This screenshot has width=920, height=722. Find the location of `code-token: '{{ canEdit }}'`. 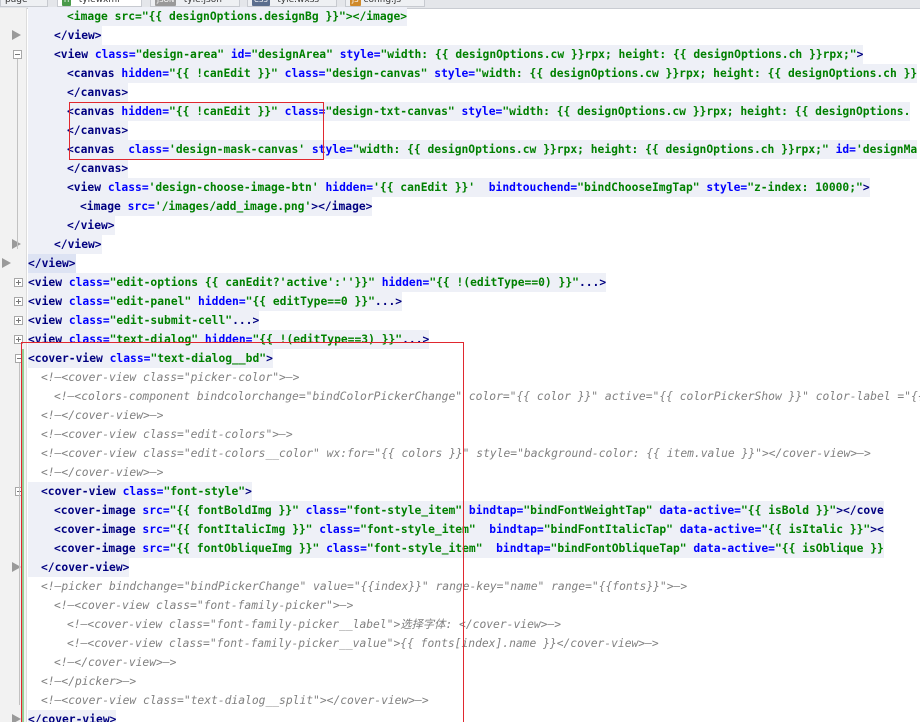

code-token: '{{ canEdit }}' is located at coordinates (424, 187).